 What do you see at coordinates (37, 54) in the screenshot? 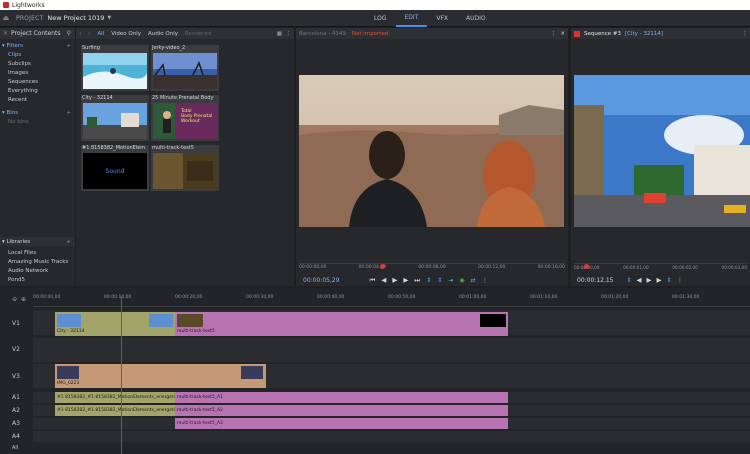
I see `filter-item-clips: Clips` at bounding box center [37, 54].